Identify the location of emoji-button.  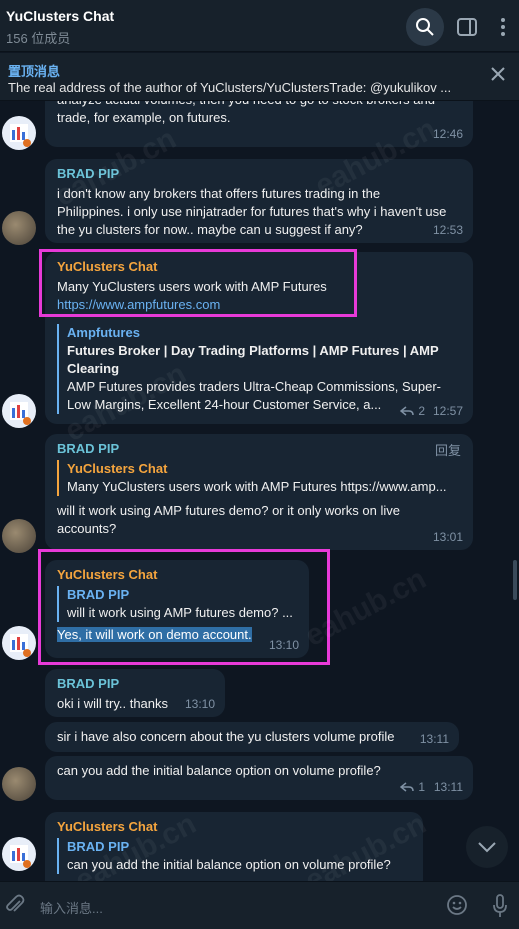
(457, 907).